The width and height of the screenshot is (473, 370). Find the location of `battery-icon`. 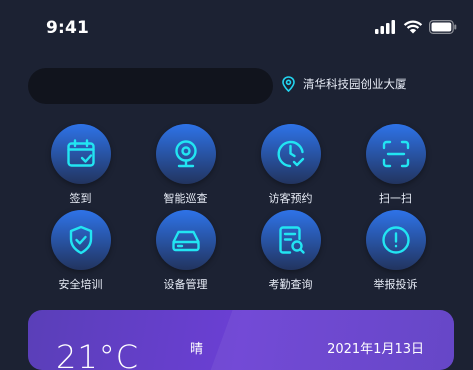

battery-icon is located at coordinates (443, 27).